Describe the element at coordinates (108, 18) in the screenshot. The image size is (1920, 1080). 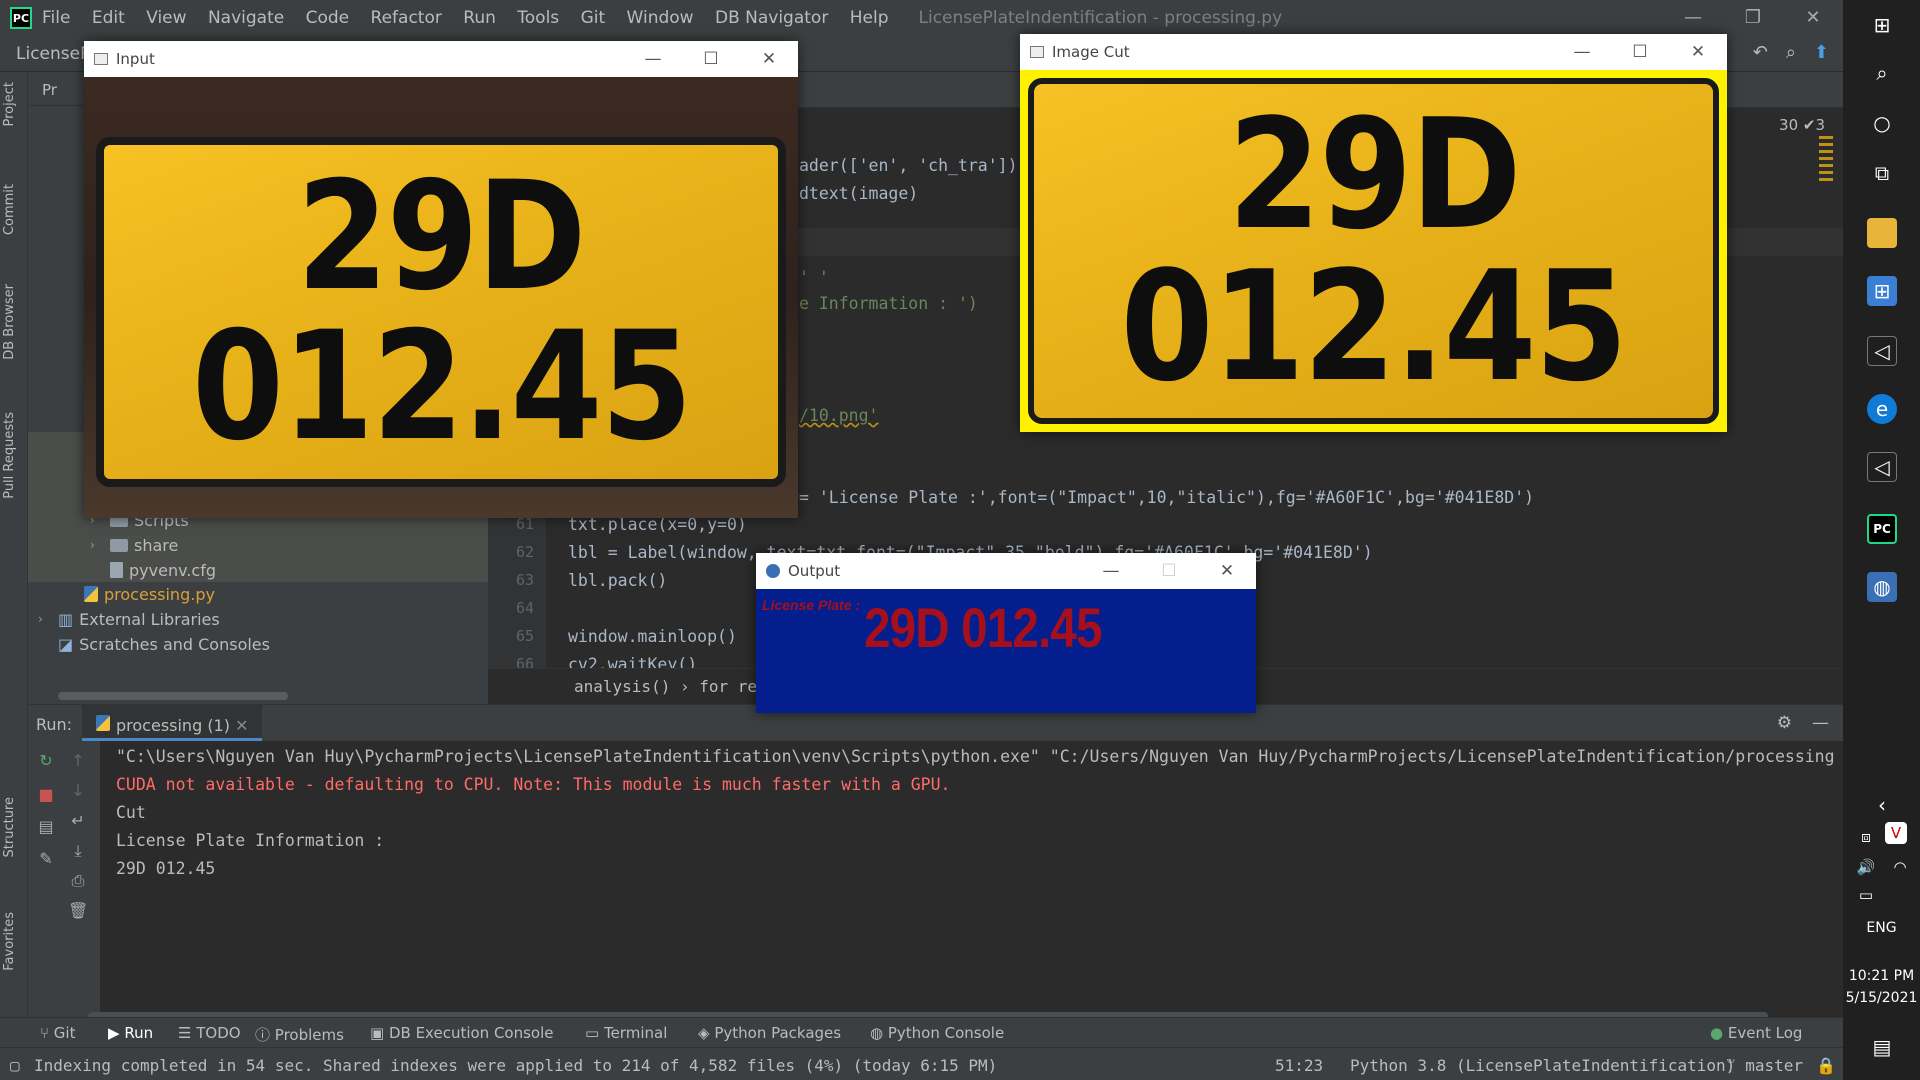
I see `menu-edit: Edit` at that location.